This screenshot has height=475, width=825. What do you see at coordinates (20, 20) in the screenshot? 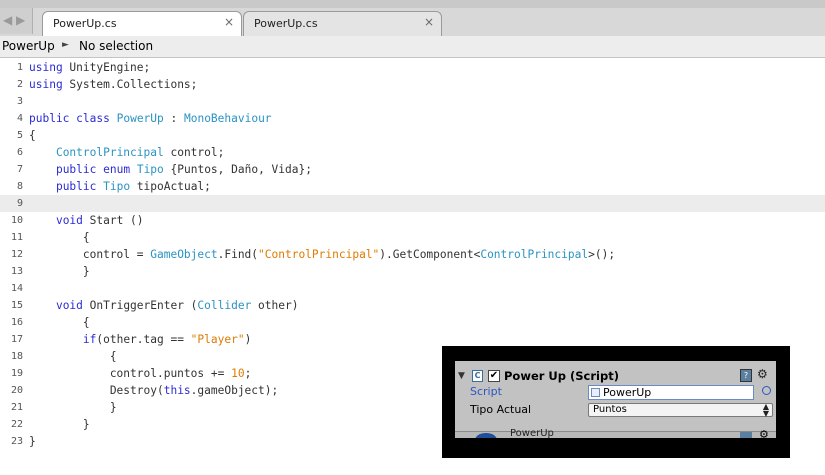
I see `forward-arrow-icon: ▶` at bounding box center [20, 20].